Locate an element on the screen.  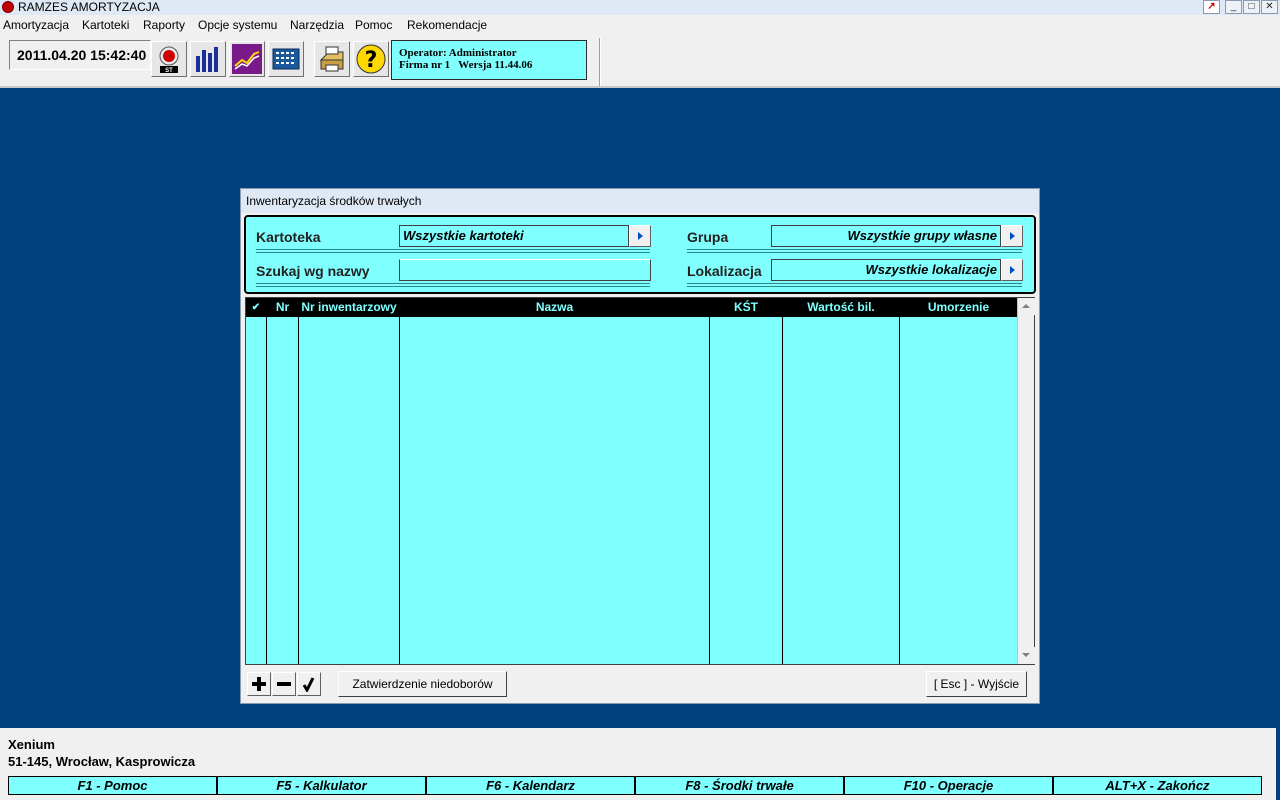
col-nr-inwentarzowy-header: Nr inwentarzowy is located at coordinates (349, 307).